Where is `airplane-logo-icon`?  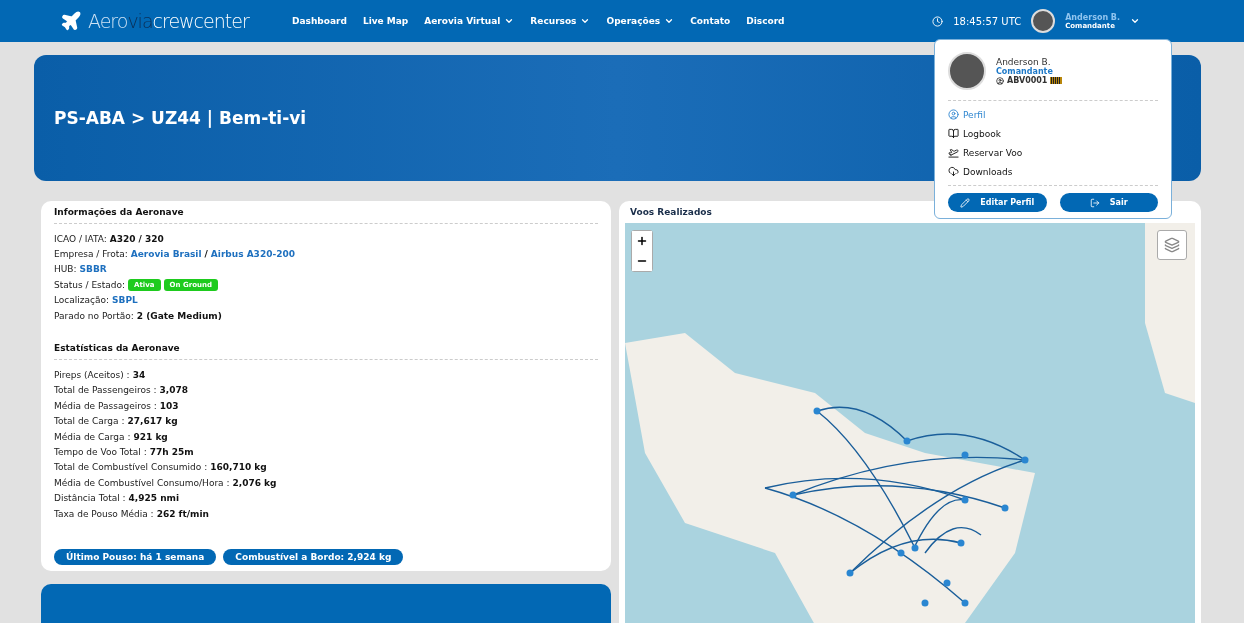
airplane-logo-icon is located at coordinates (71, 21).